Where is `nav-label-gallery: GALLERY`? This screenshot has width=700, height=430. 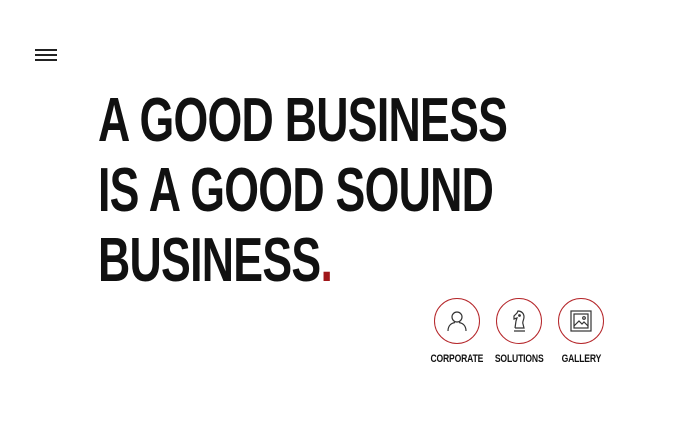
nav-label-gallery: GALLERY is located at coordinates (581, 359).